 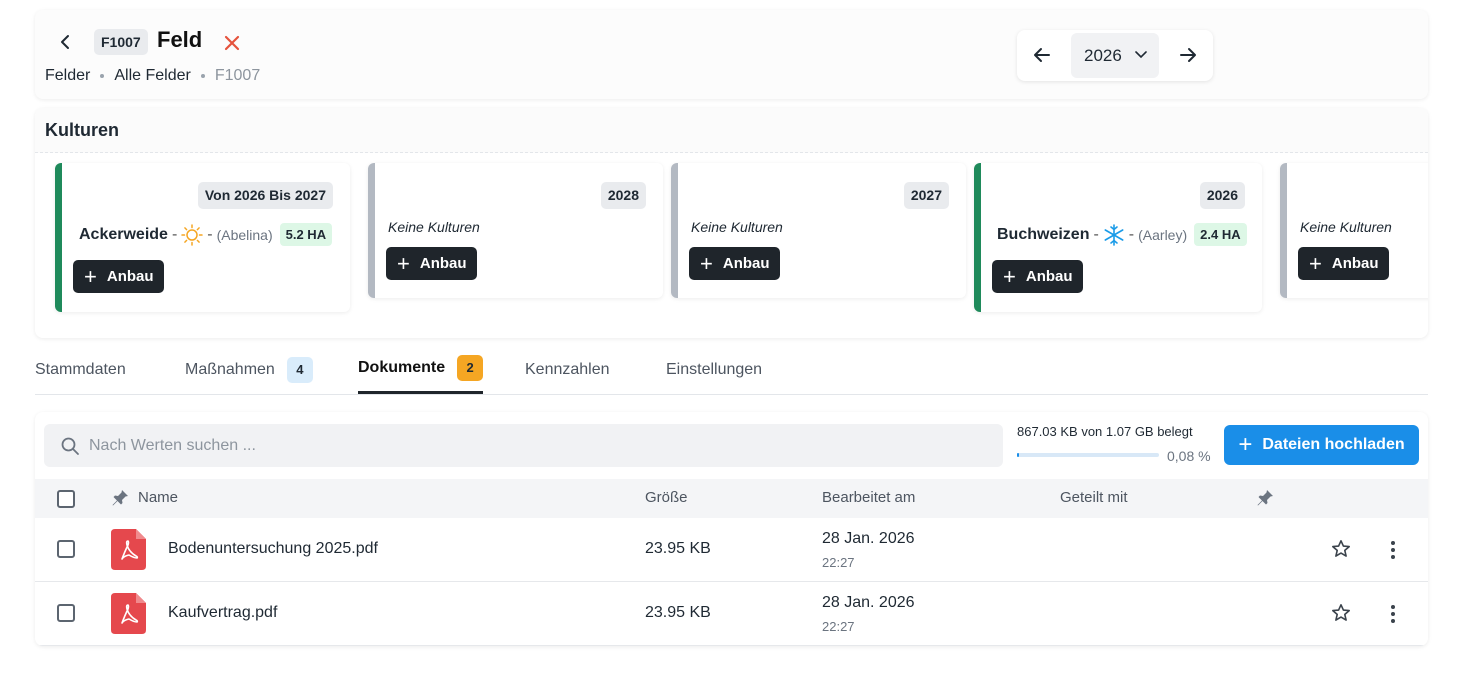 What do you see at coordinates (1188, 55) in the screenshot?
I see `arrow-right-icon` at bounding box center [1188, 55].